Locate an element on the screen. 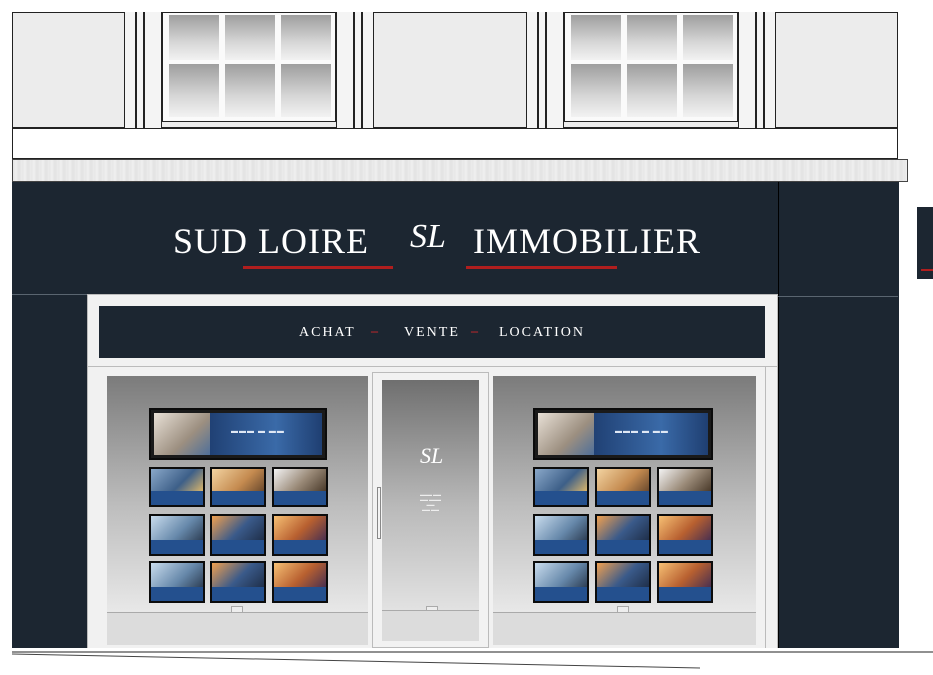 The width and height of the screenshot is (933, 675). window-sill-right is located at coordinates (624, 628).